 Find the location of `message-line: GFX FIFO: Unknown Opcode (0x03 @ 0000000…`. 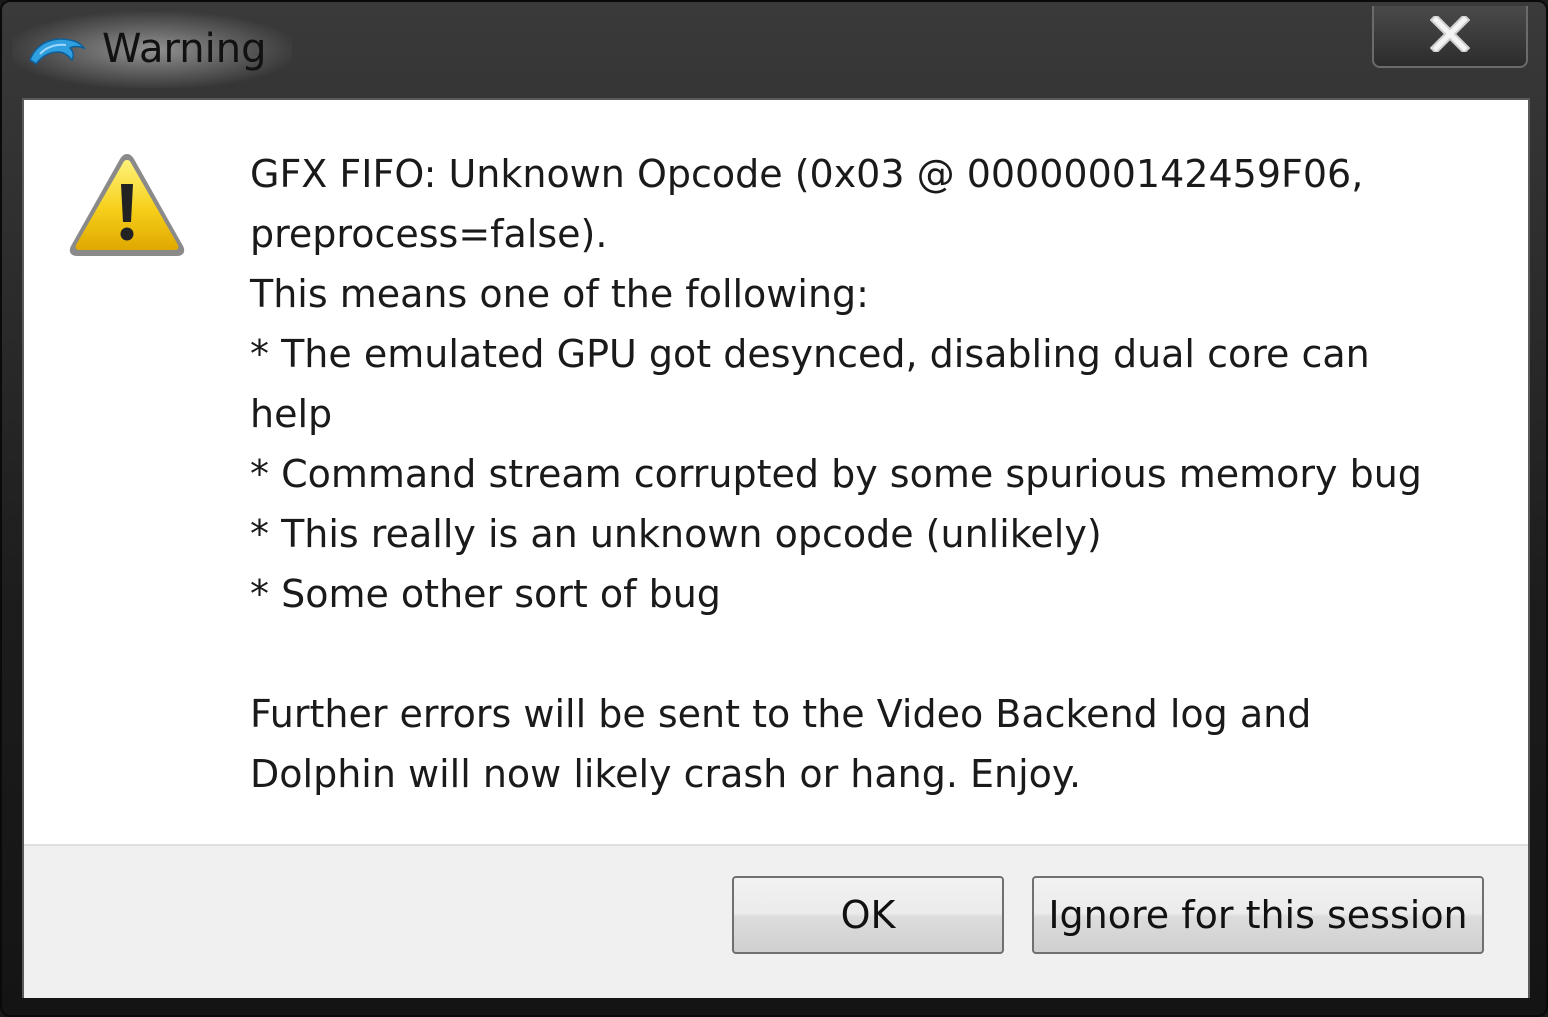

message-line: GFX FIFO: Unknown Opcode (0x03 @ 0000000… is located at coordinates (807, 174).